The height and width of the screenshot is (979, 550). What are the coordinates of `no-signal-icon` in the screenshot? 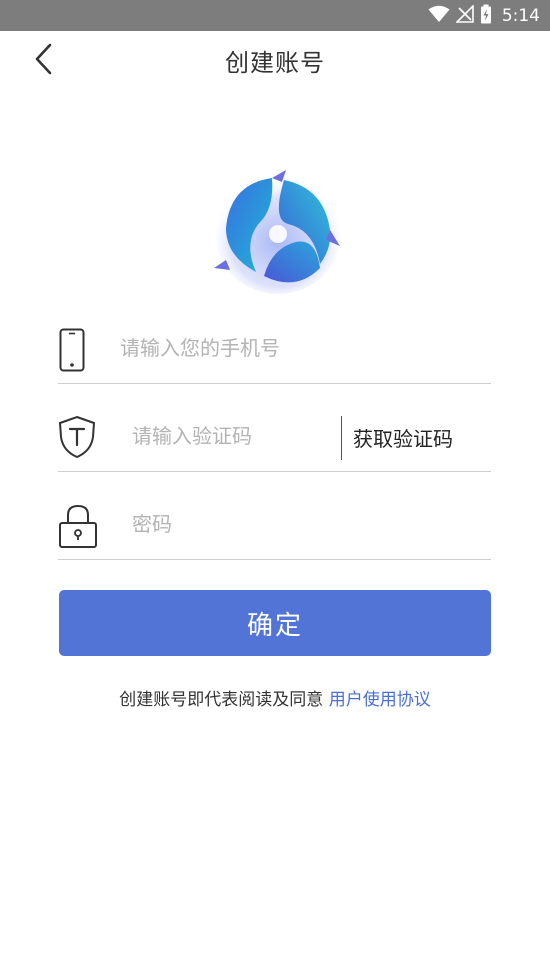 It's located at (464, 15).